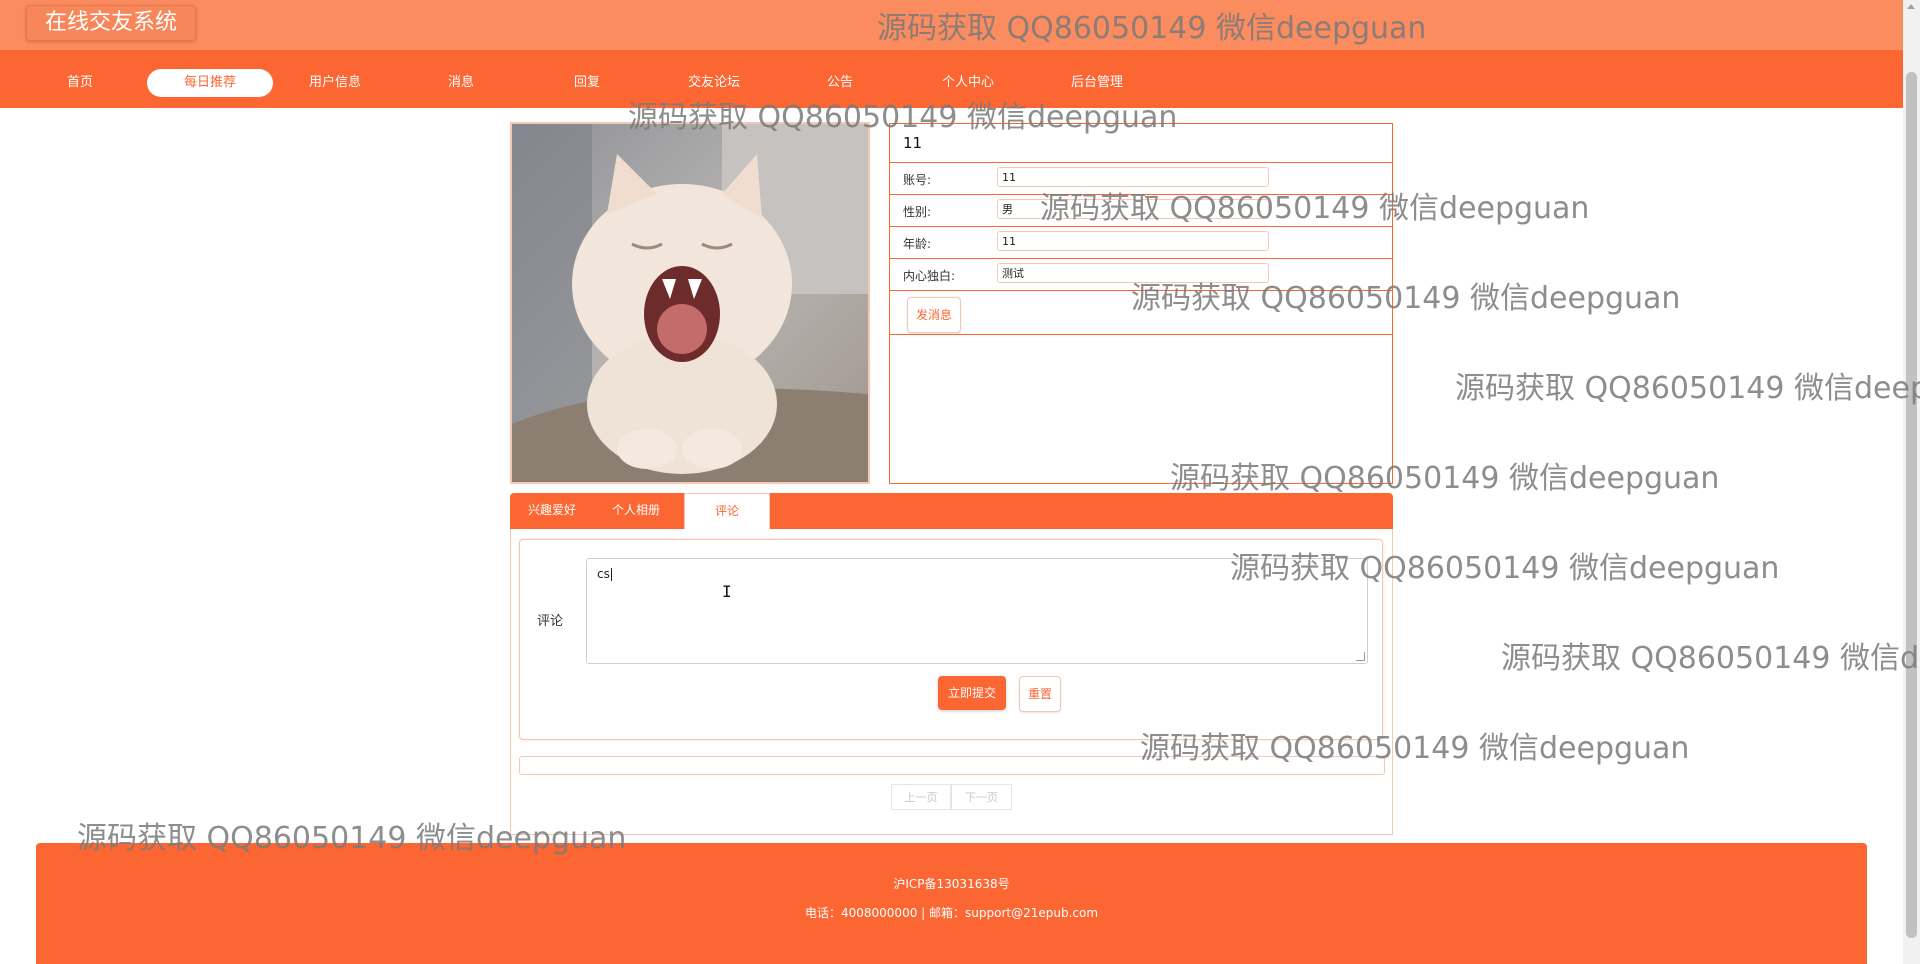  What do you see at coordinates (951, 913) in the screenshot?
I see `contact-info: 电话：4008000000 | 邮箱：support@21epub.com` at bounding box center [951, 913].